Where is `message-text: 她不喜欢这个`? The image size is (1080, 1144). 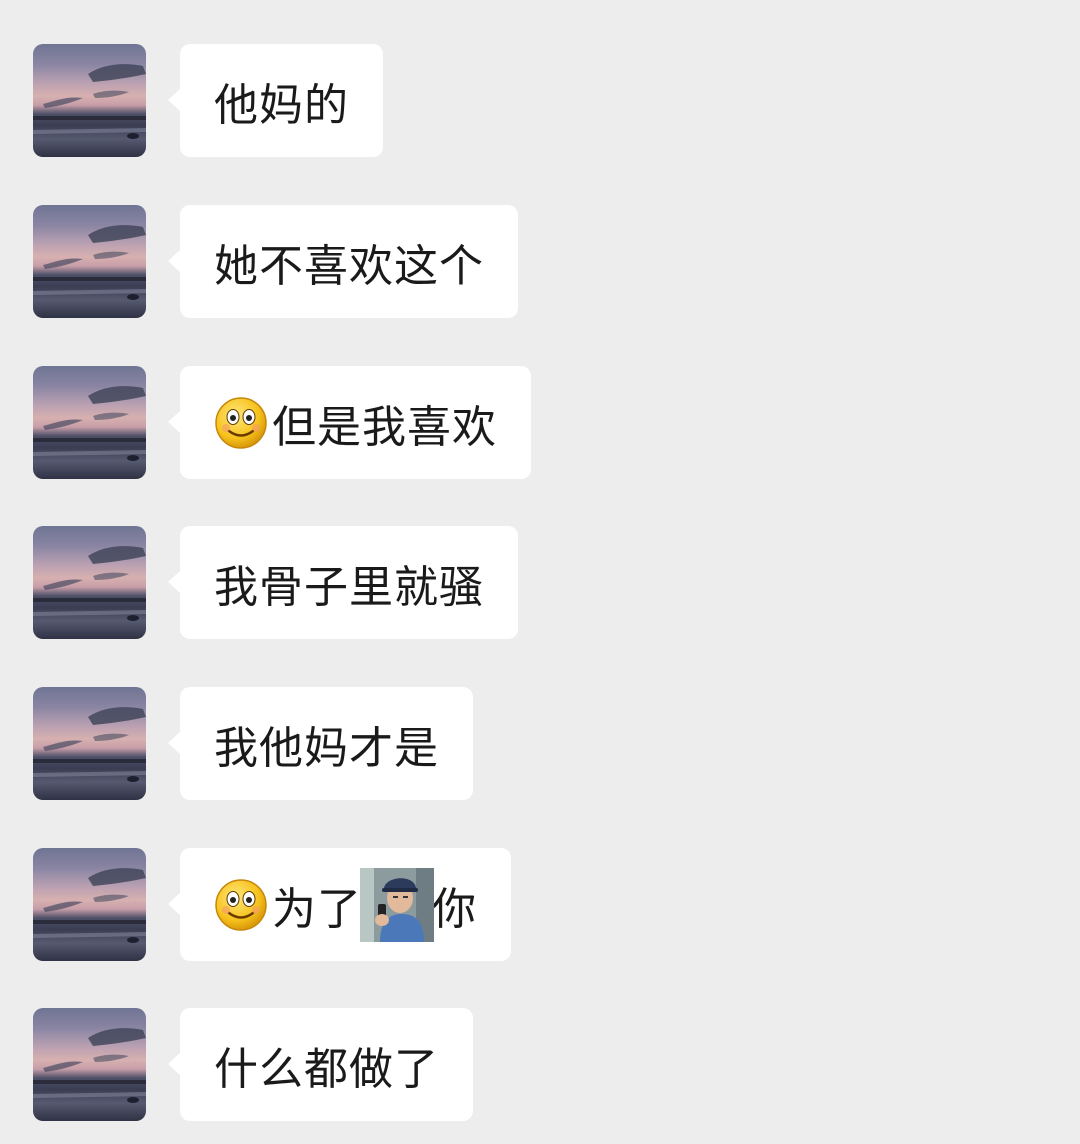 message-text: 她不喜欢这个 is located at coordinates (349, 266).